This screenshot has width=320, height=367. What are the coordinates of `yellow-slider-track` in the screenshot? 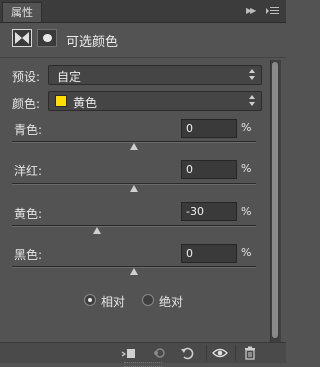 It's located at (134, 226).